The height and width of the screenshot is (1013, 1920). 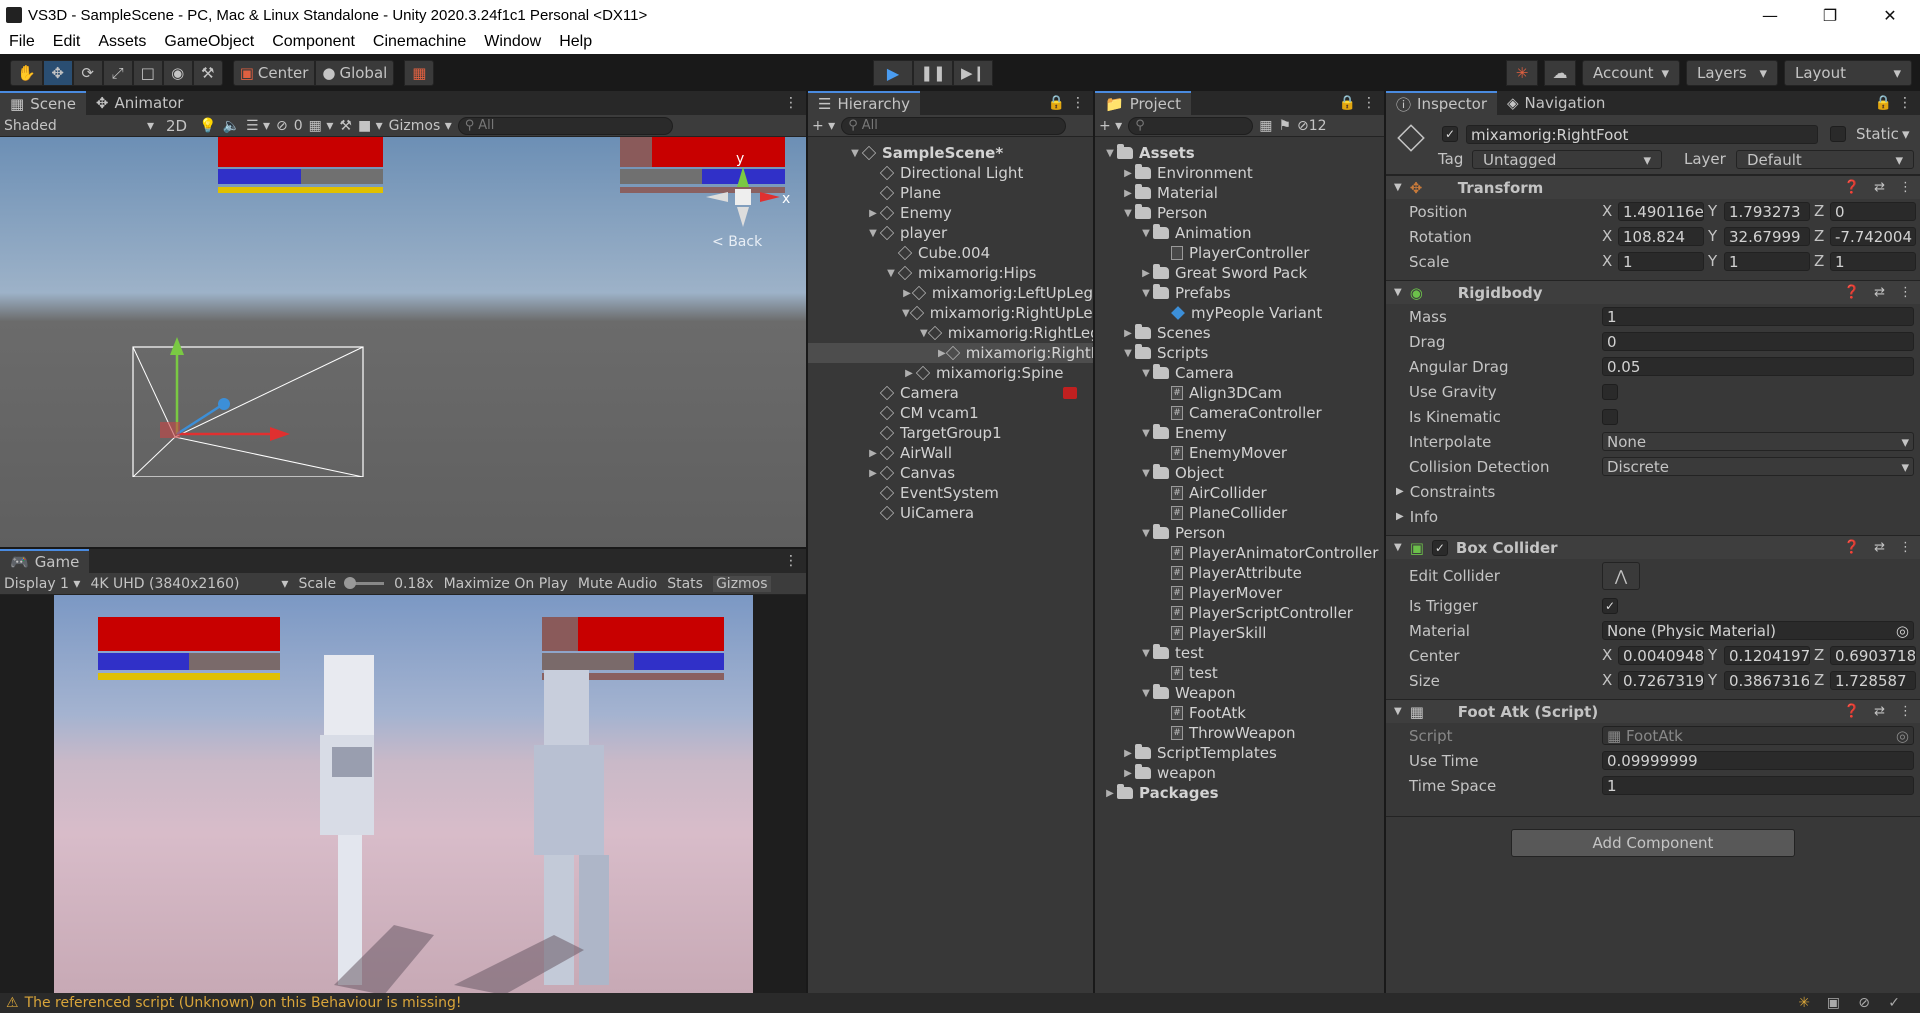 What do you see at coordinates (189, 584) in the screenshot?
I see `resolution-dropdown: 4K UHD (3840x2160) ▾` at bounding box center [189, 584].